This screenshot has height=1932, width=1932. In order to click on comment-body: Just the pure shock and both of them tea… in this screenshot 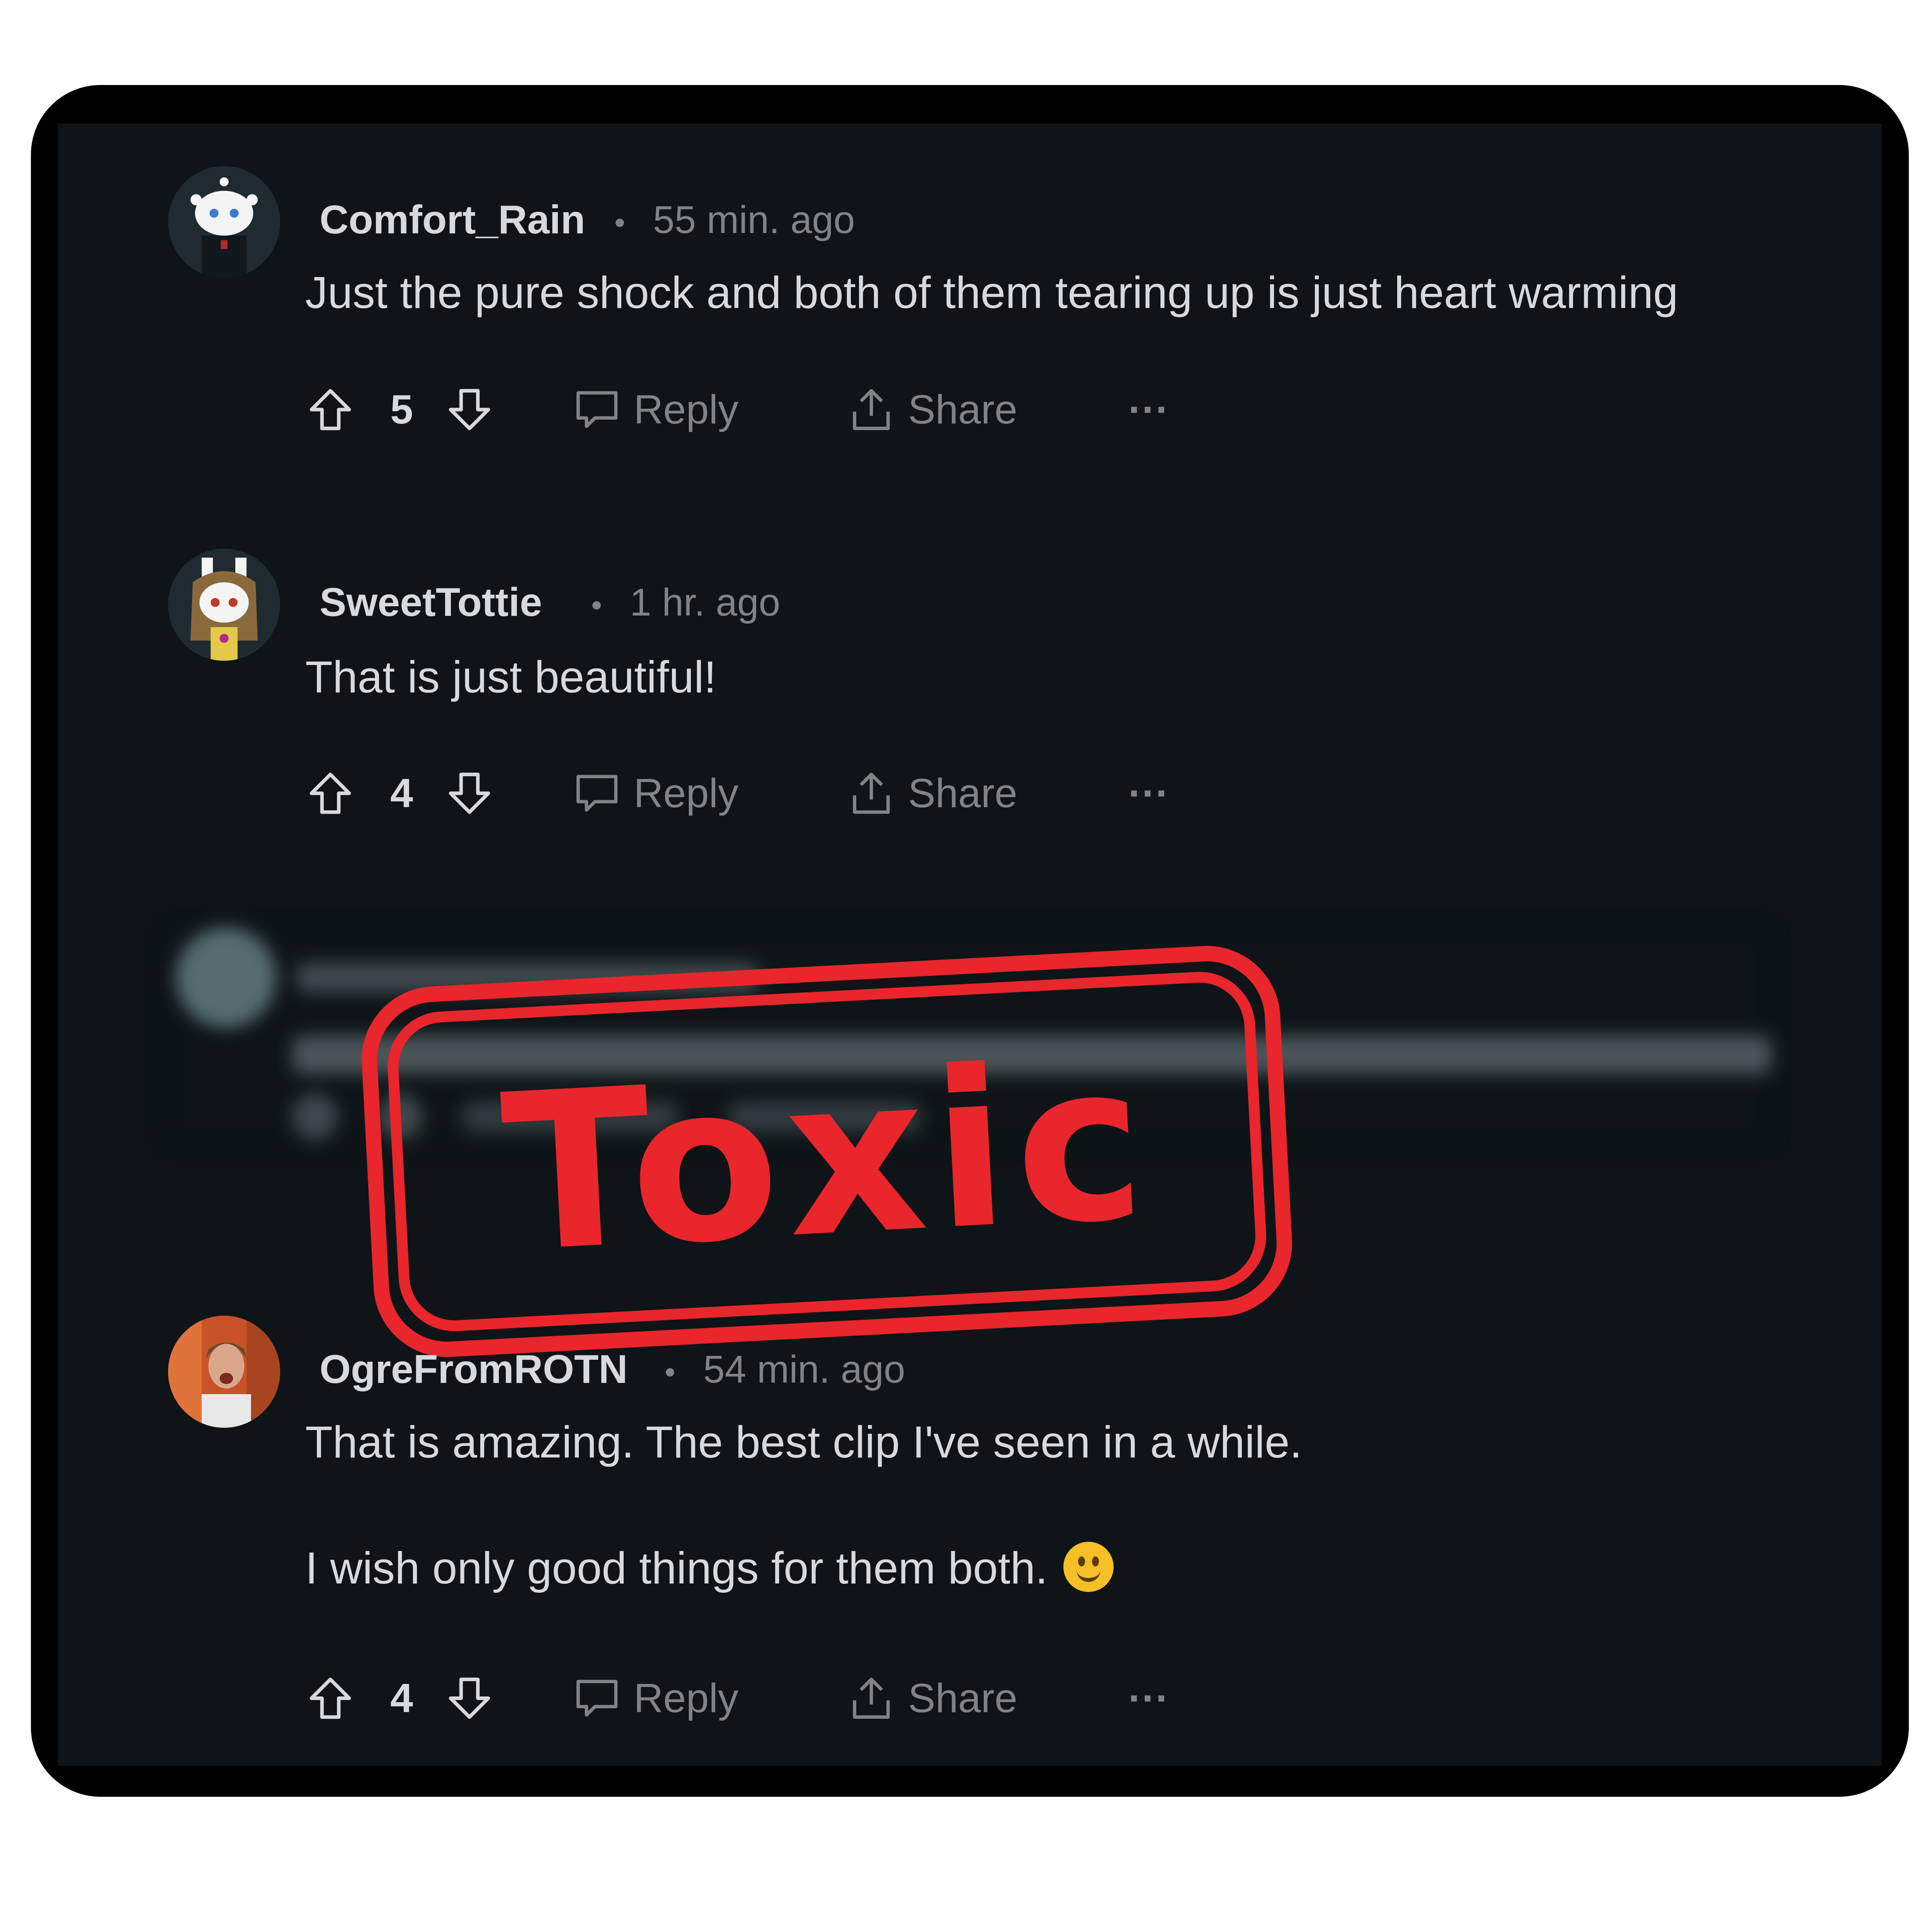, I will do `click(992, 292)`.